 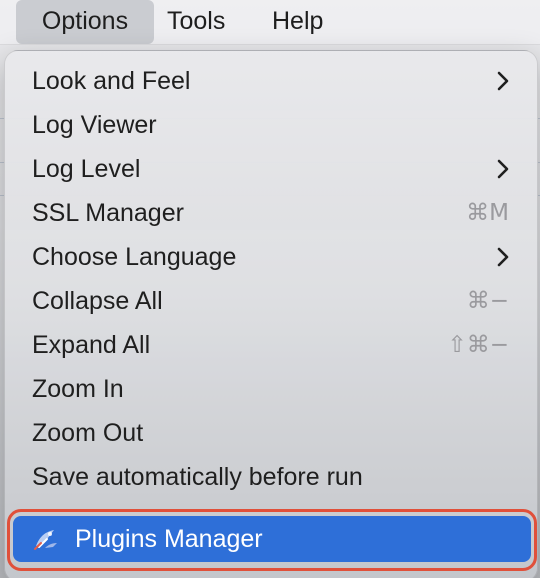 What do you see at coordinates (272, 433) in the screenshot?
I see `menu-item-zoom-out: Zoom Out` at bounding box center [272, 433].